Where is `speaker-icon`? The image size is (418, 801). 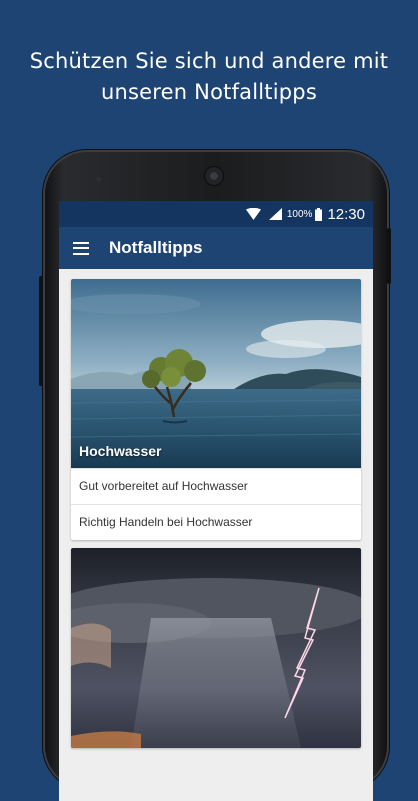 speaker-icon is located at coordinates (214, 176).